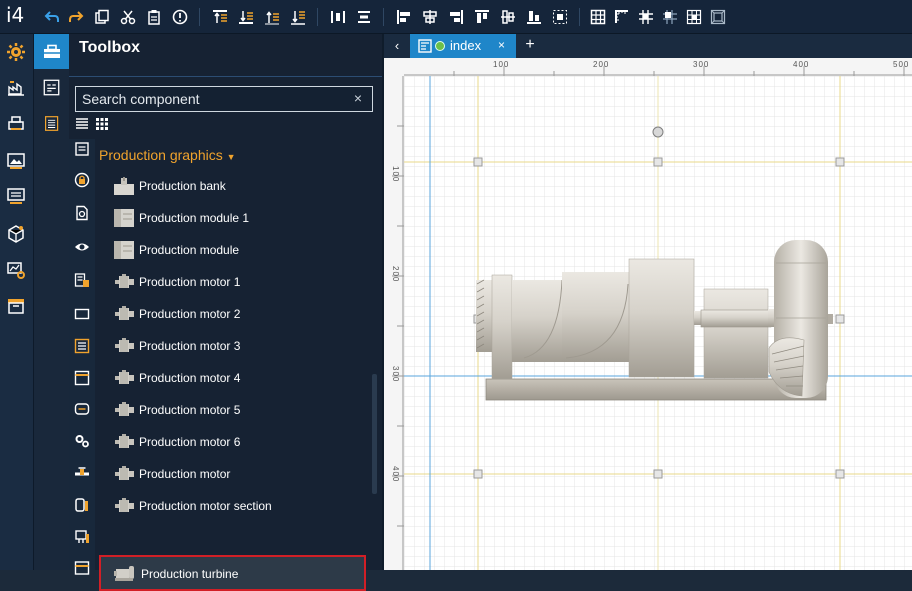 The image size is (912, 591). I want to click on distribute-vertical-icon, so click(364, 17).